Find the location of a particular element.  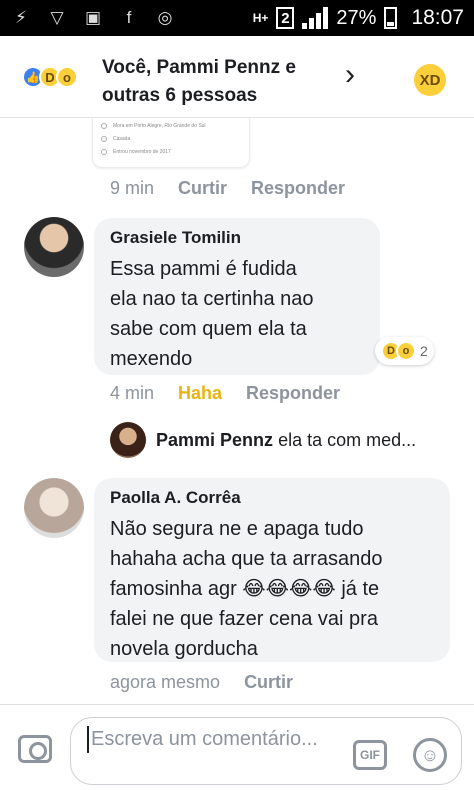

comment-time: 4 min is located at coordinates (132, 393).